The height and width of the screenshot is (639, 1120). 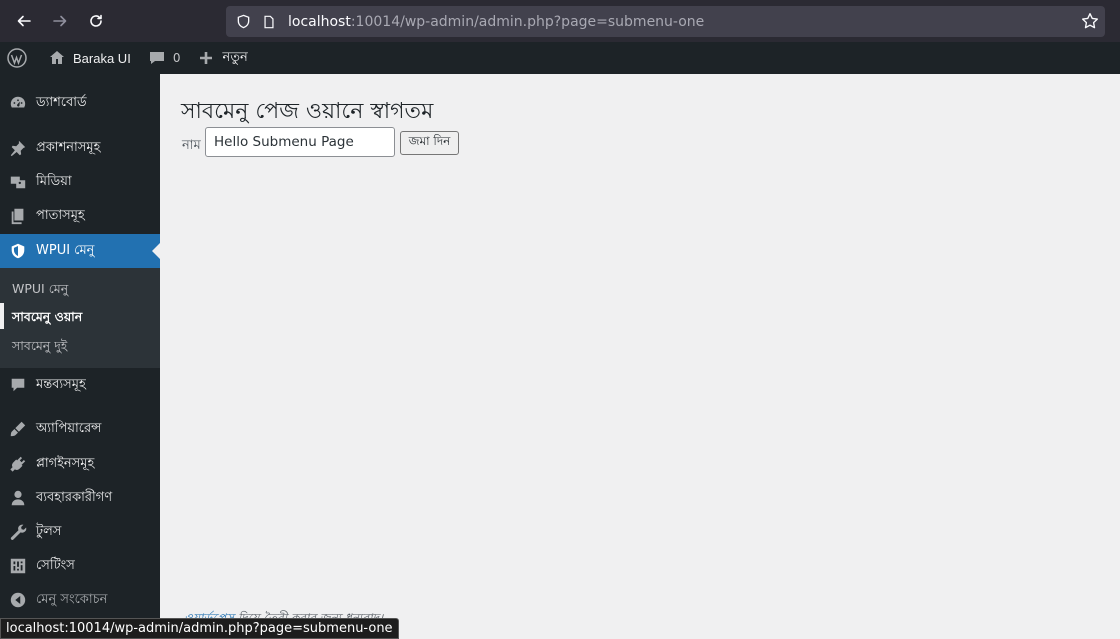 I want to click on active-marker, so click(x=2, y=316).